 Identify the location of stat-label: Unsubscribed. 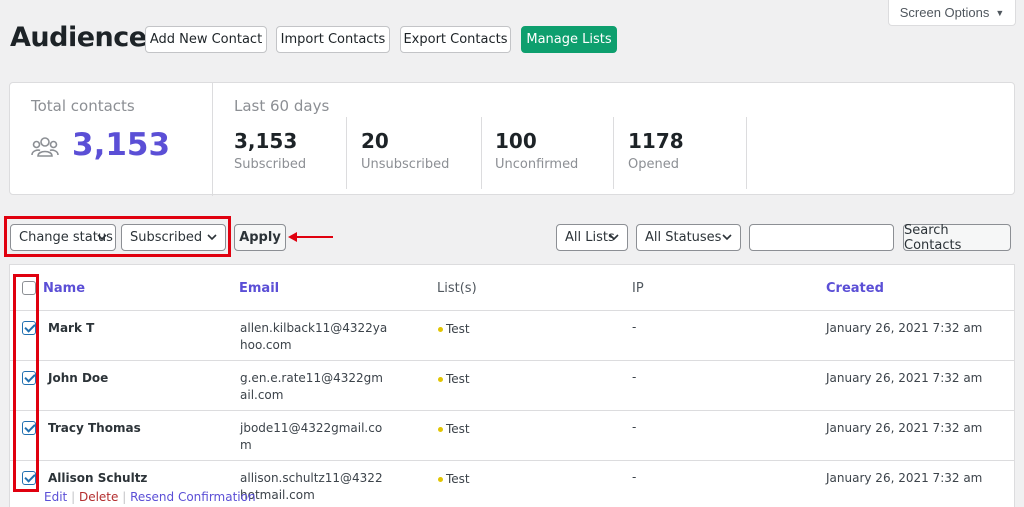
(405, 164).